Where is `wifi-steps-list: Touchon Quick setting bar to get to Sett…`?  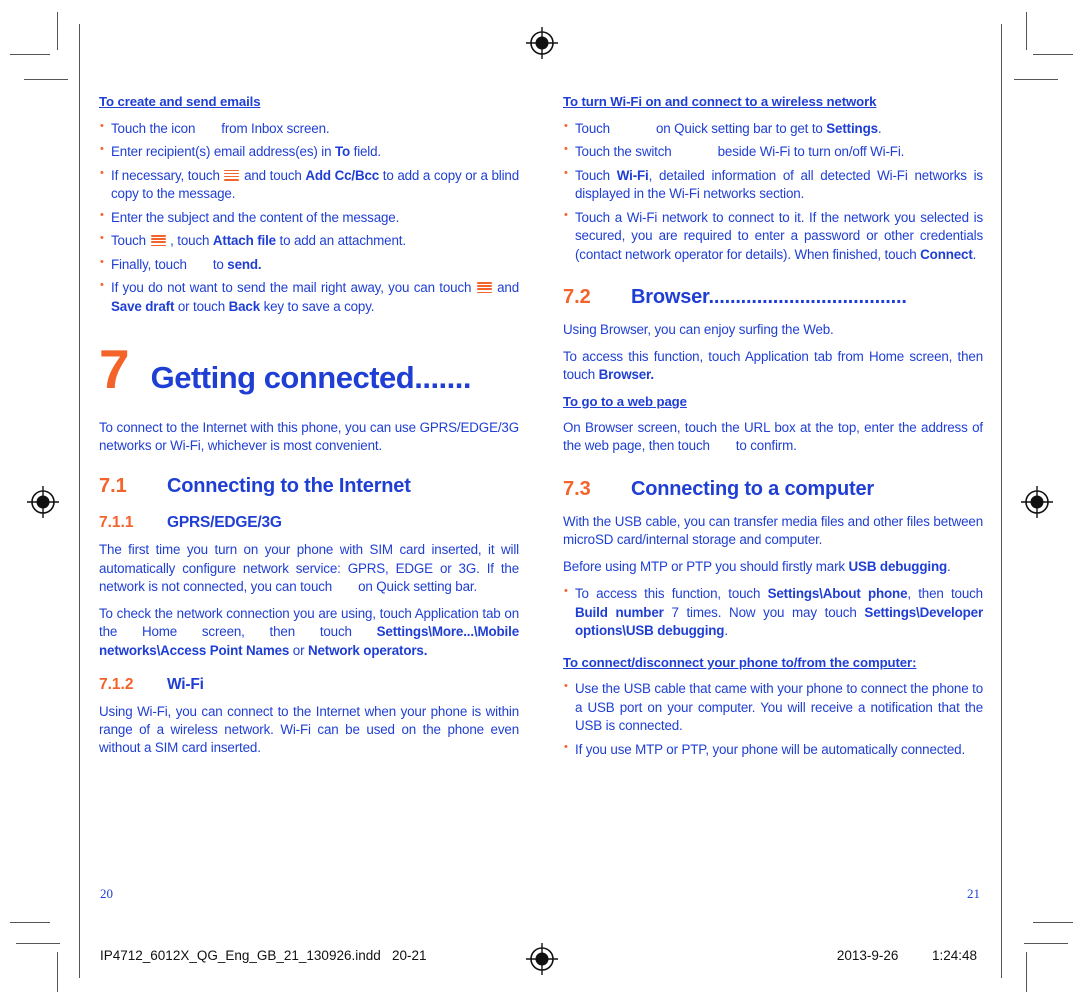 wifi-steps-list: Touchon Quick setting bar to get to Sett… is located at coordinates (773, 192).